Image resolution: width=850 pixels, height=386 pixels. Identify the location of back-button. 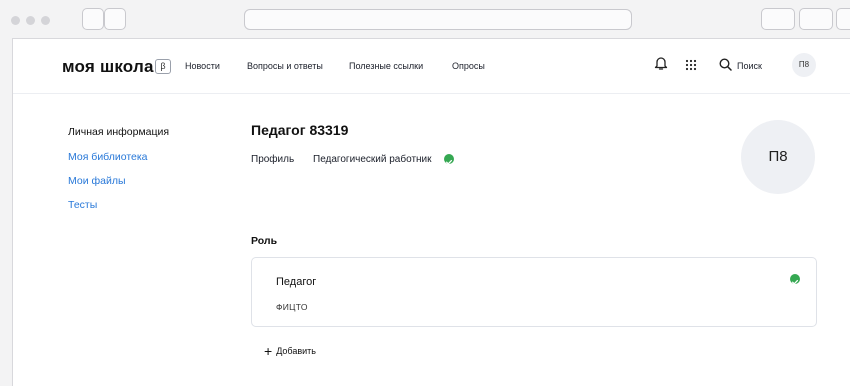
(93, 19).